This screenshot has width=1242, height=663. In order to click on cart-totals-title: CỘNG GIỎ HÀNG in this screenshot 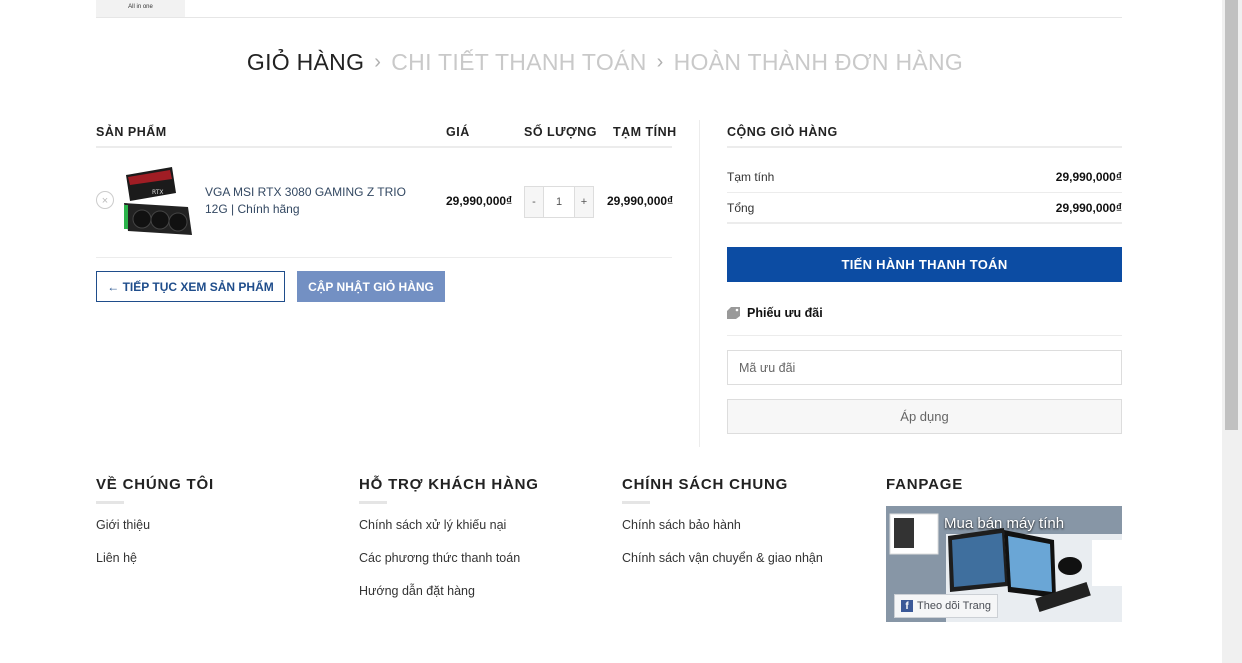, I will do `click(782, 132)`.